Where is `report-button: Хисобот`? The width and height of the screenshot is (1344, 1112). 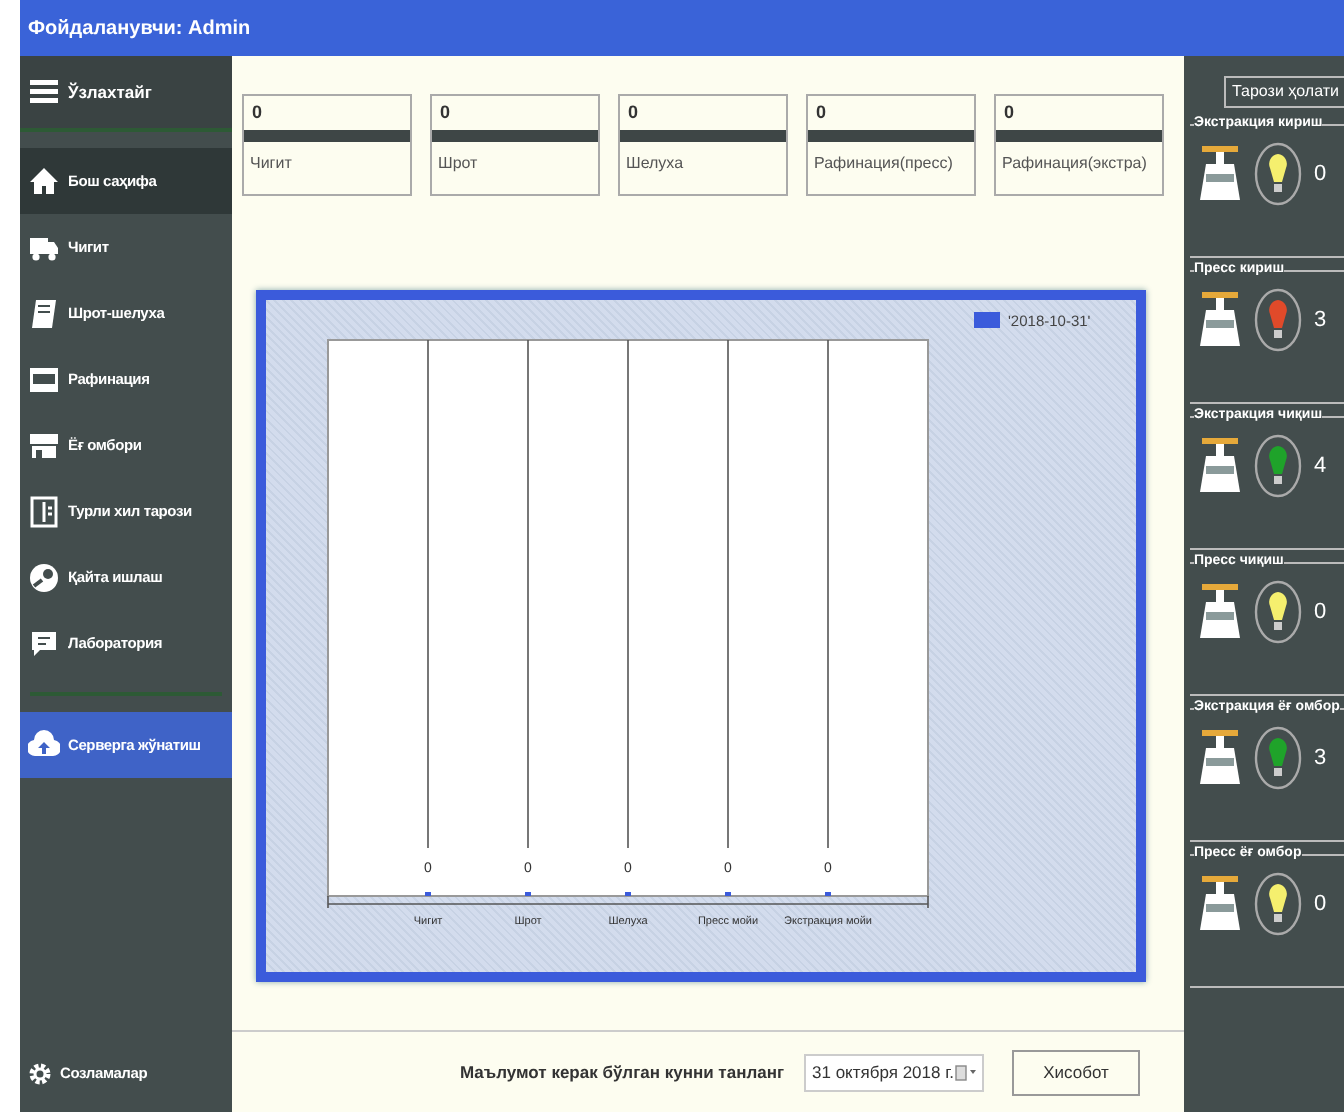
report-button: Хисобот is located at coordinates (1076, 1072).